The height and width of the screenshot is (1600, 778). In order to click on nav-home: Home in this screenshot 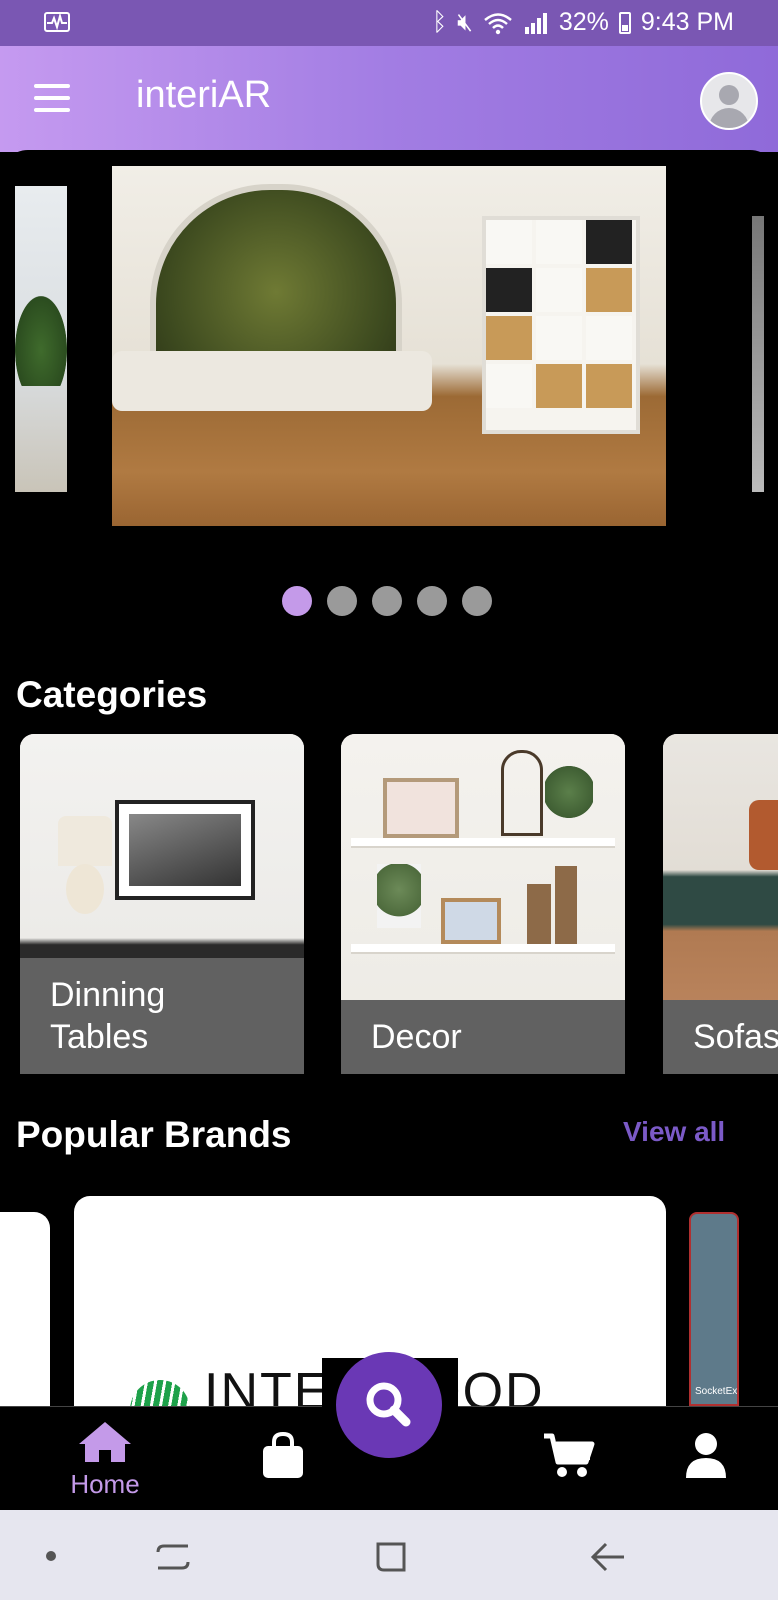, I will do `click(105, 1460)`.